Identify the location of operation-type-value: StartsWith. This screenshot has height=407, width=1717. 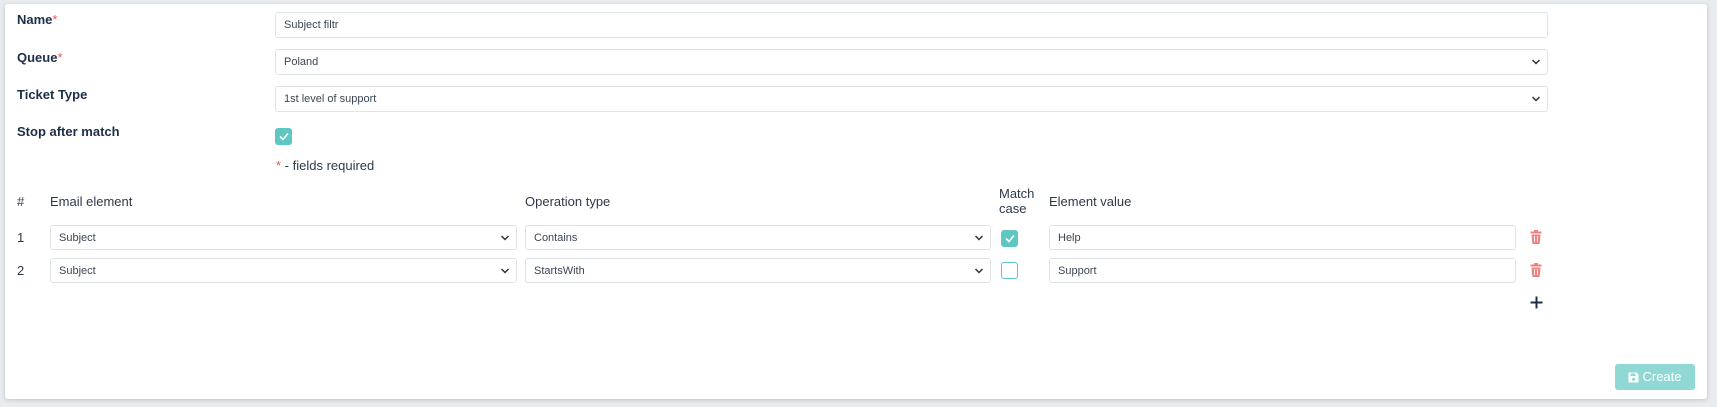
(559, 271).